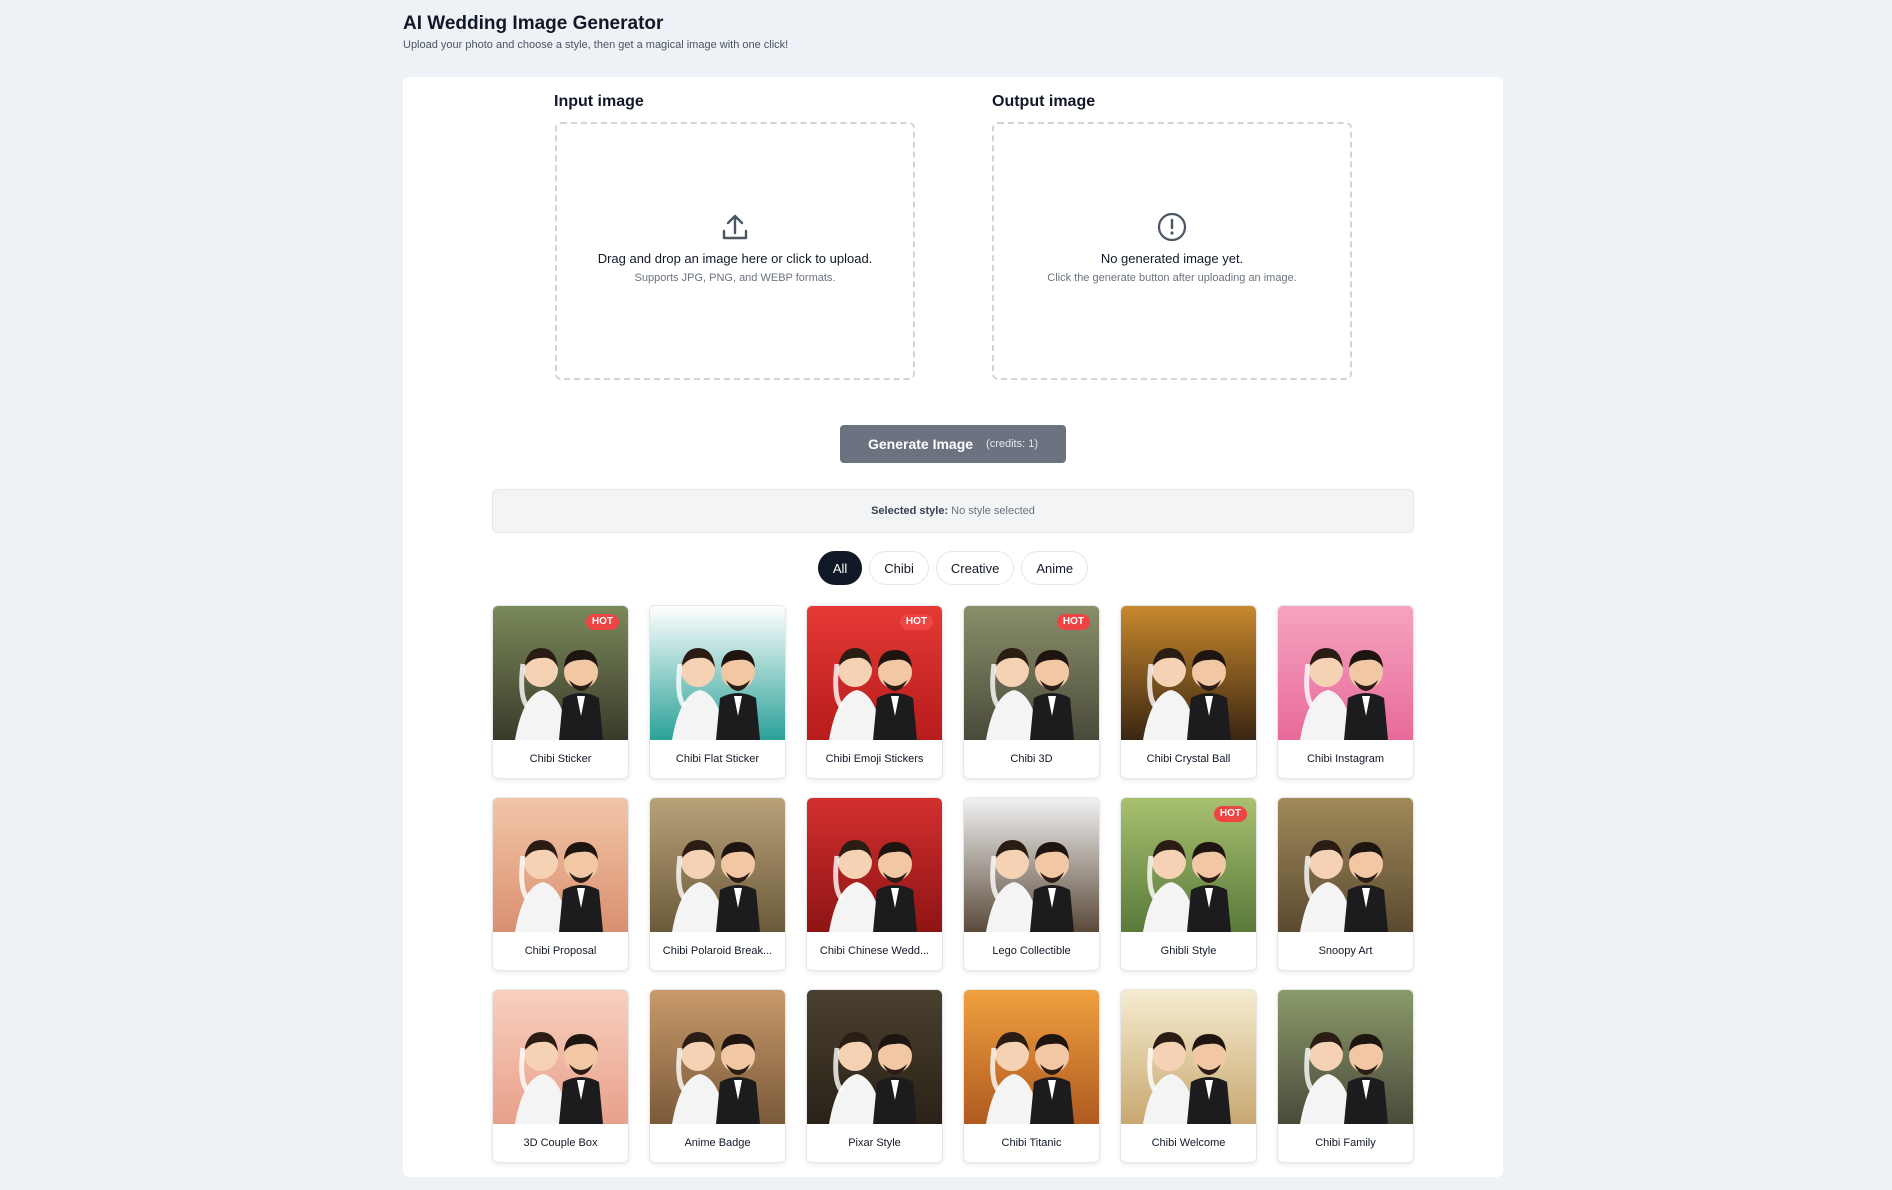 The width and height of the screenshot is (1892, 1190). Describe the element at coordinates (920, 444) in the screenshot. I see `generate-button-label: Generate Image` at that location.